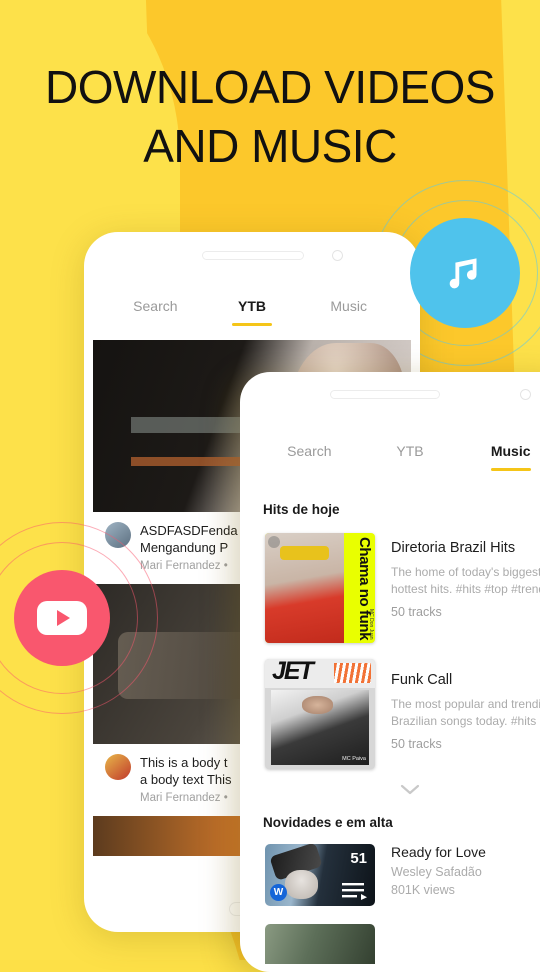 This screenshot has height=972, width=540. I want to click on watermark-badge-1: W, so click(278, 892).